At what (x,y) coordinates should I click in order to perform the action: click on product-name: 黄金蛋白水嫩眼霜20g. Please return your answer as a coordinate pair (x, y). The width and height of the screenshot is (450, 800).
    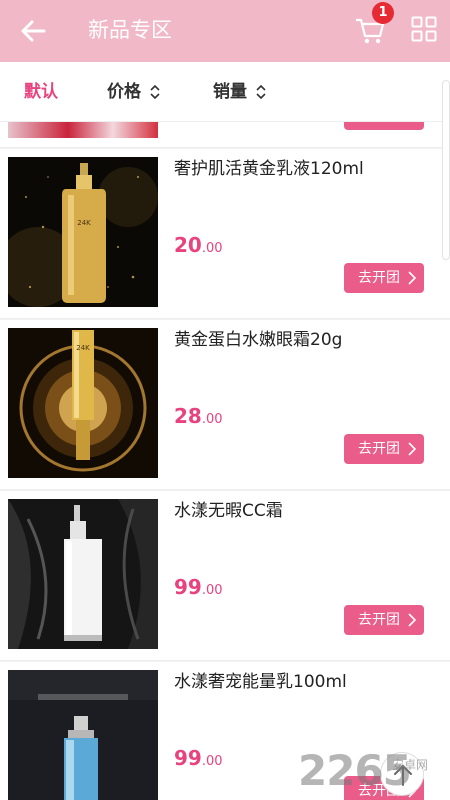
    Looking at the image, I should click on (258, 340).